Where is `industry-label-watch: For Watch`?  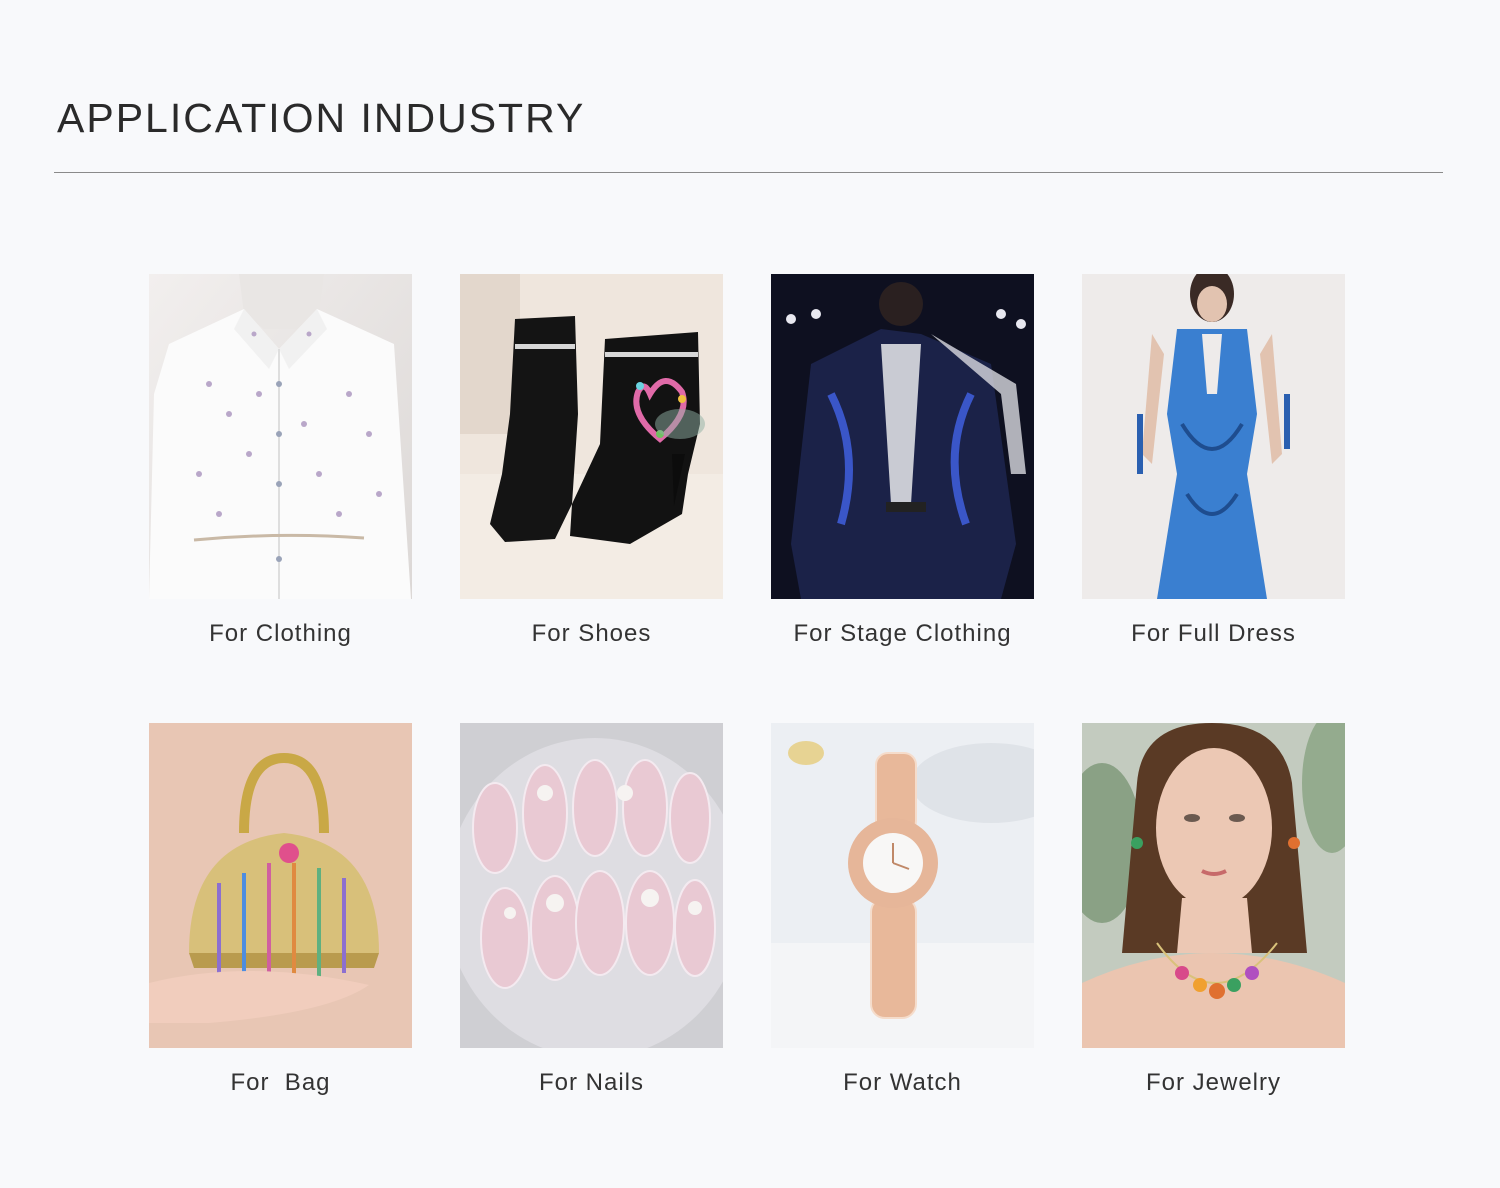 industry-label-watch: For Watch is located at coordinates (902, 1082).